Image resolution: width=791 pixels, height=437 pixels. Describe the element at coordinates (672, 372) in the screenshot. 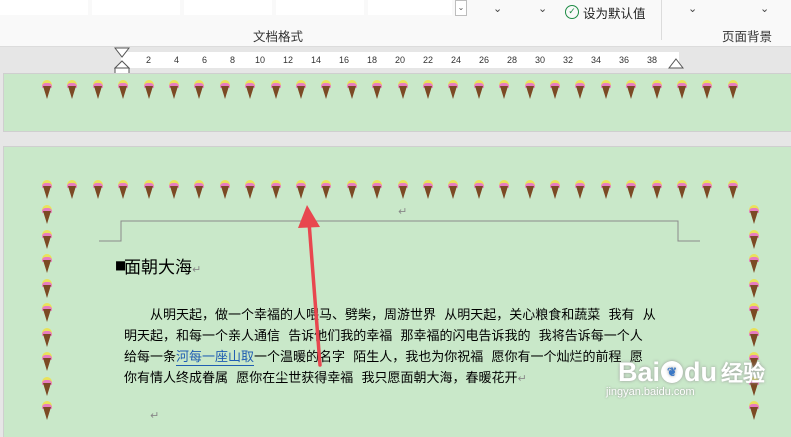

I see `paw-icon: ❦` at that location.